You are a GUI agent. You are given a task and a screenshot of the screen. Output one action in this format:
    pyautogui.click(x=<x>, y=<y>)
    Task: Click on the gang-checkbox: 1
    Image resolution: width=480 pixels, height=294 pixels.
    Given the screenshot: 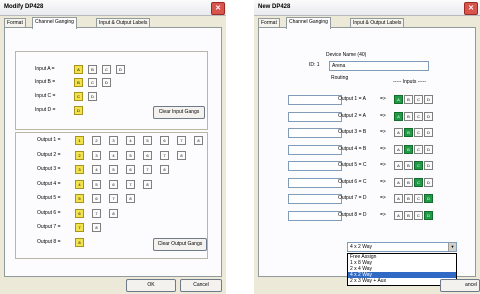 What is the action you would take?
    pyautogui.click(x=79, y=140)
    